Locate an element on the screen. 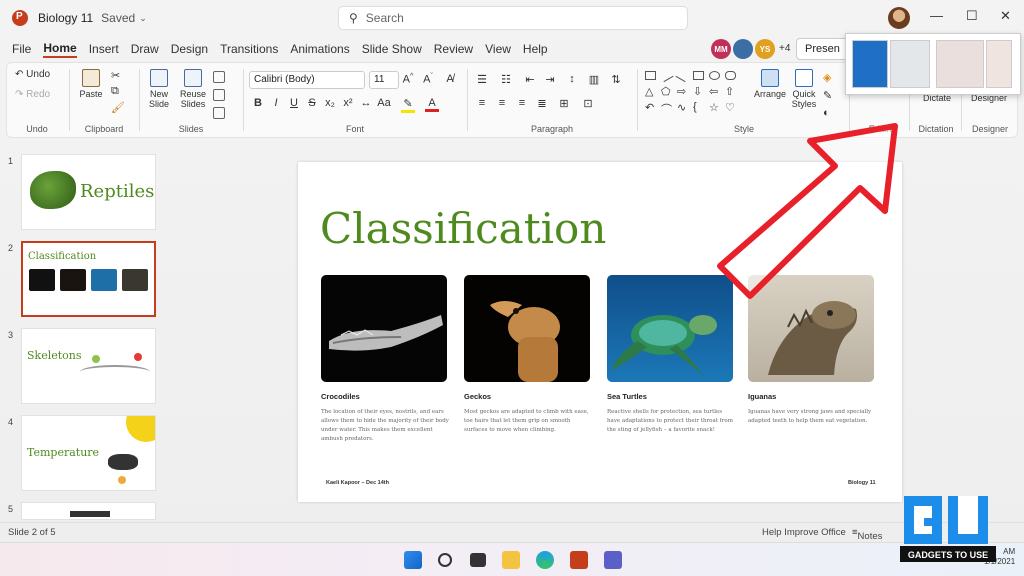  slide-thumbnail-4: Temperature is located at coordinates (88, 453).